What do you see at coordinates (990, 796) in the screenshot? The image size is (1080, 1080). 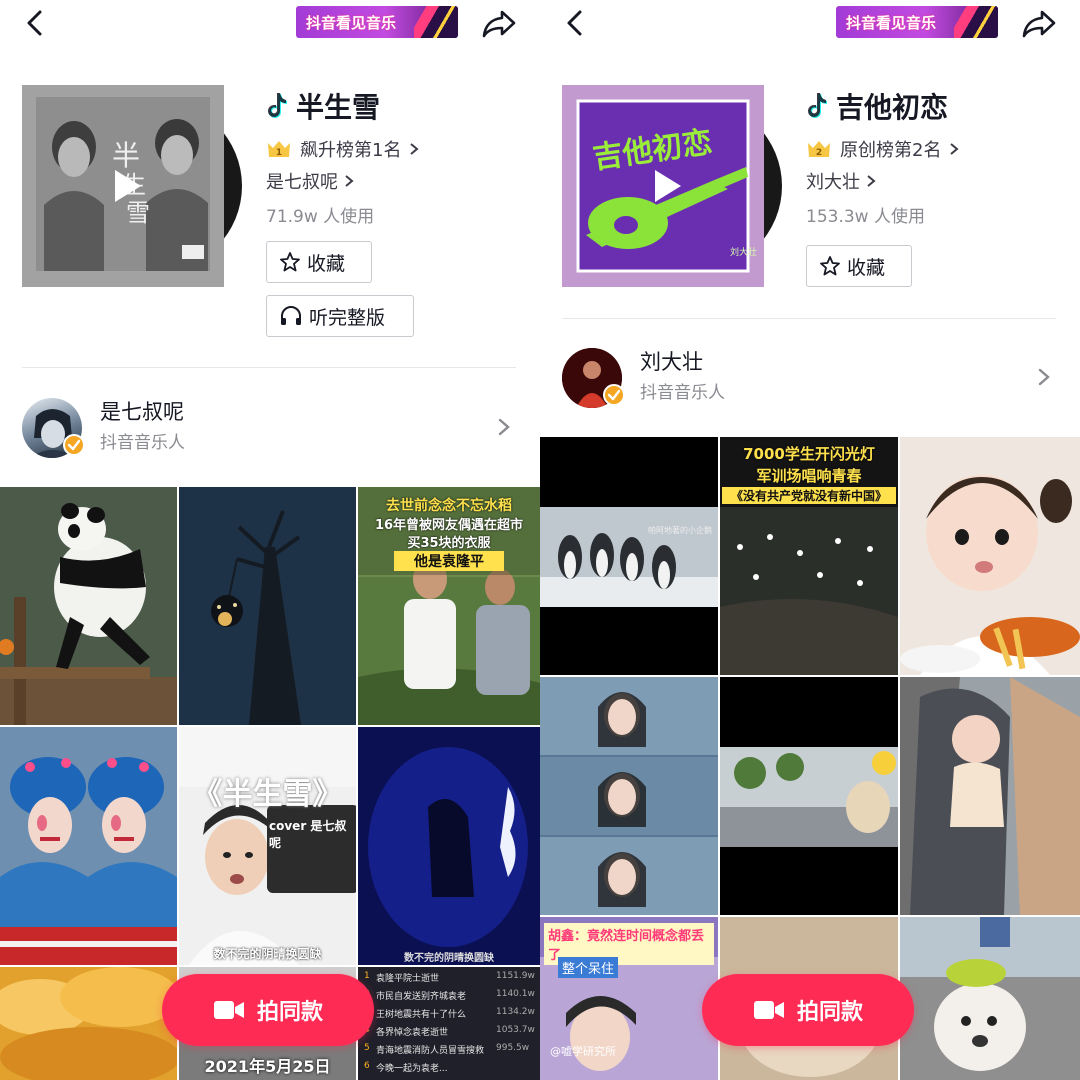 I see `video-thumbnail-baby-carseat` at bounding box center [990, 796].